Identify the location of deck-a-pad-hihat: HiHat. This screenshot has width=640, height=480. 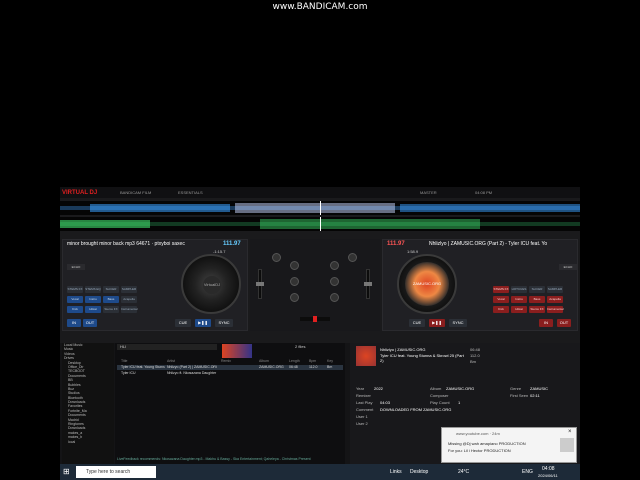
(93, 309).